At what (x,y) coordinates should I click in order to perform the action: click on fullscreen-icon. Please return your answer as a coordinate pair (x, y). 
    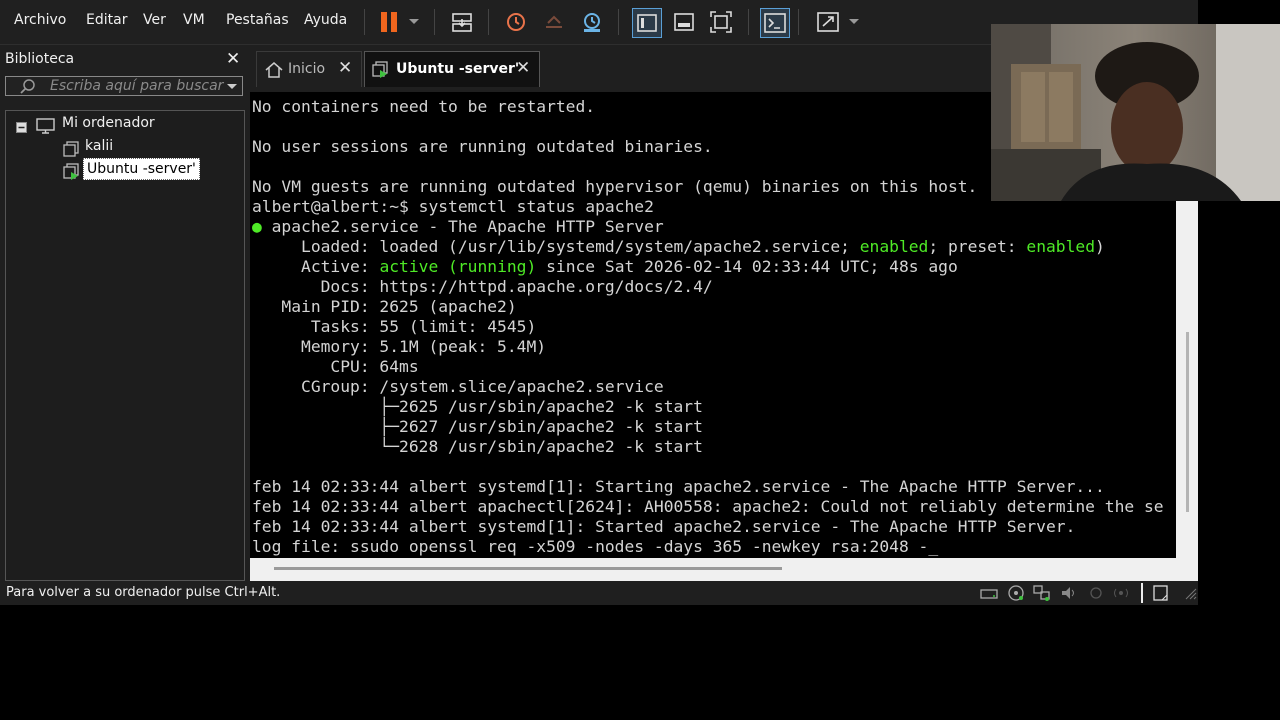
    Looking at the image, I should click on (721, 22).